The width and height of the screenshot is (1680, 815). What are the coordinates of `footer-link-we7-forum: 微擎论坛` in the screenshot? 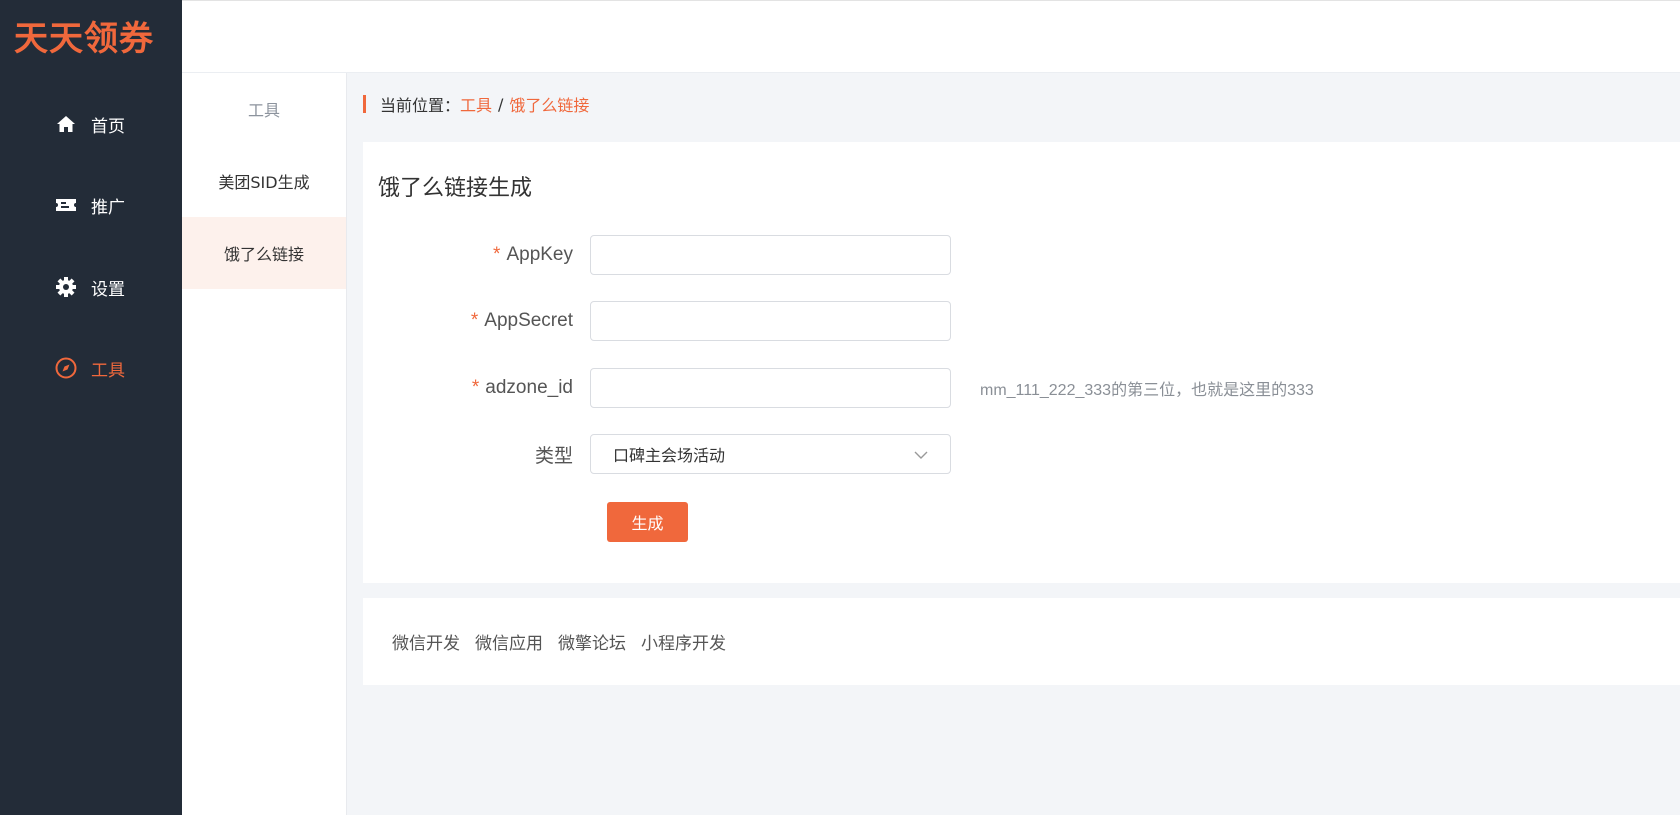 It's located at (592, 641).